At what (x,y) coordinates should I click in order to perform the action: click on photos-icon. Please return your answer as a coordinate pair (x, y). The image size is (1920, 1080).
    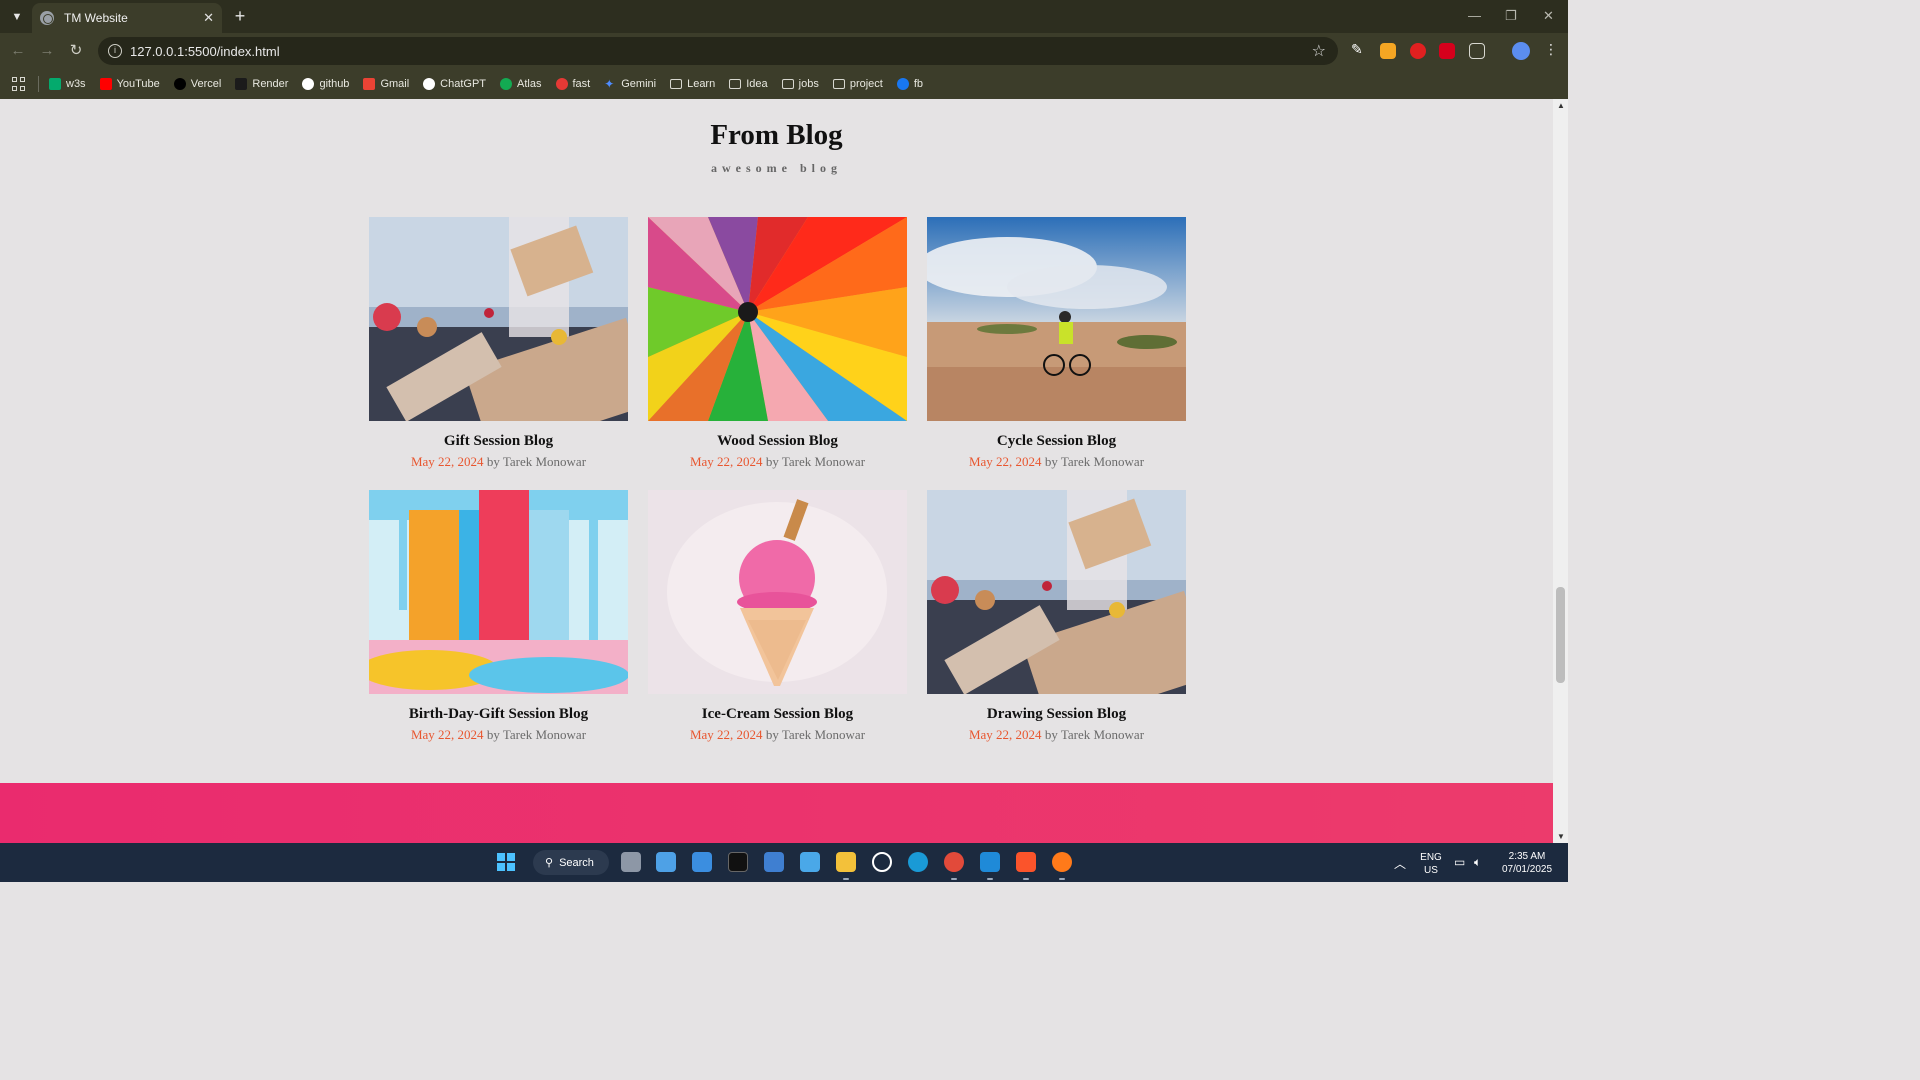
    Looking at the image, I should click on (774, 862).